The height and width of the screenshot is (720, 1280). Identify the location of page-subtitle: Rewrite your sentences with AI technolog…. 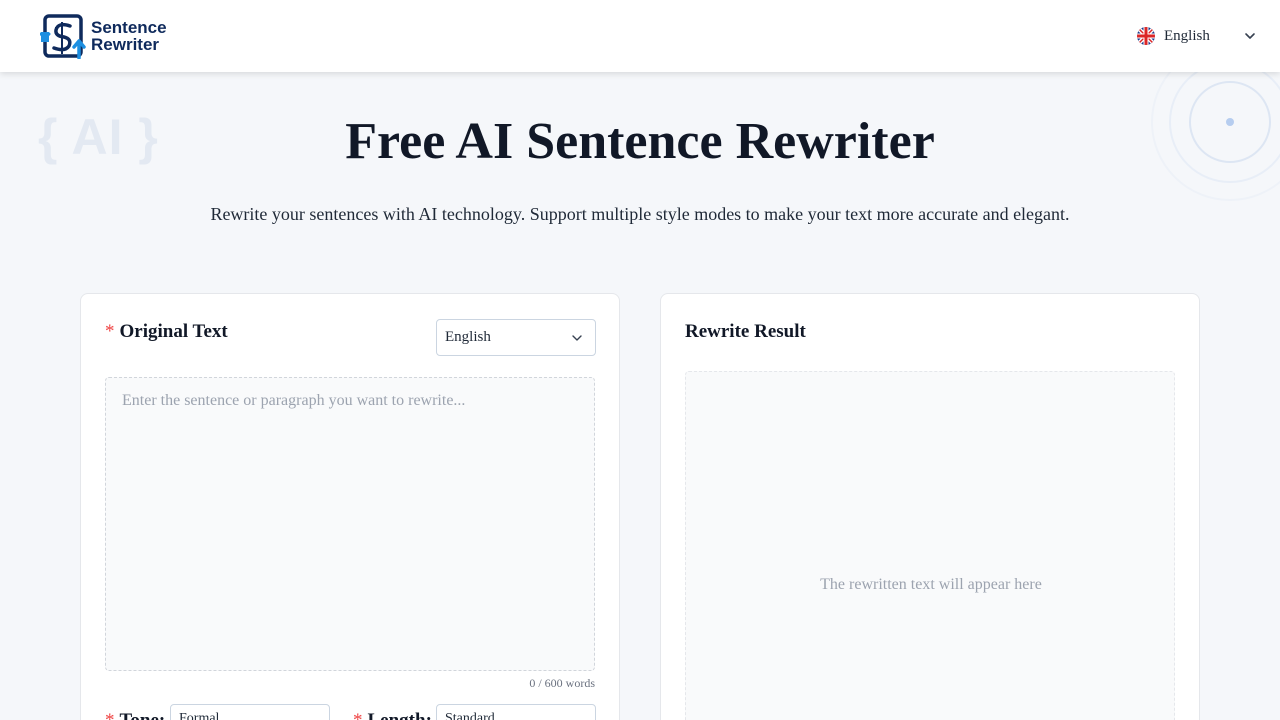
(640, 214).